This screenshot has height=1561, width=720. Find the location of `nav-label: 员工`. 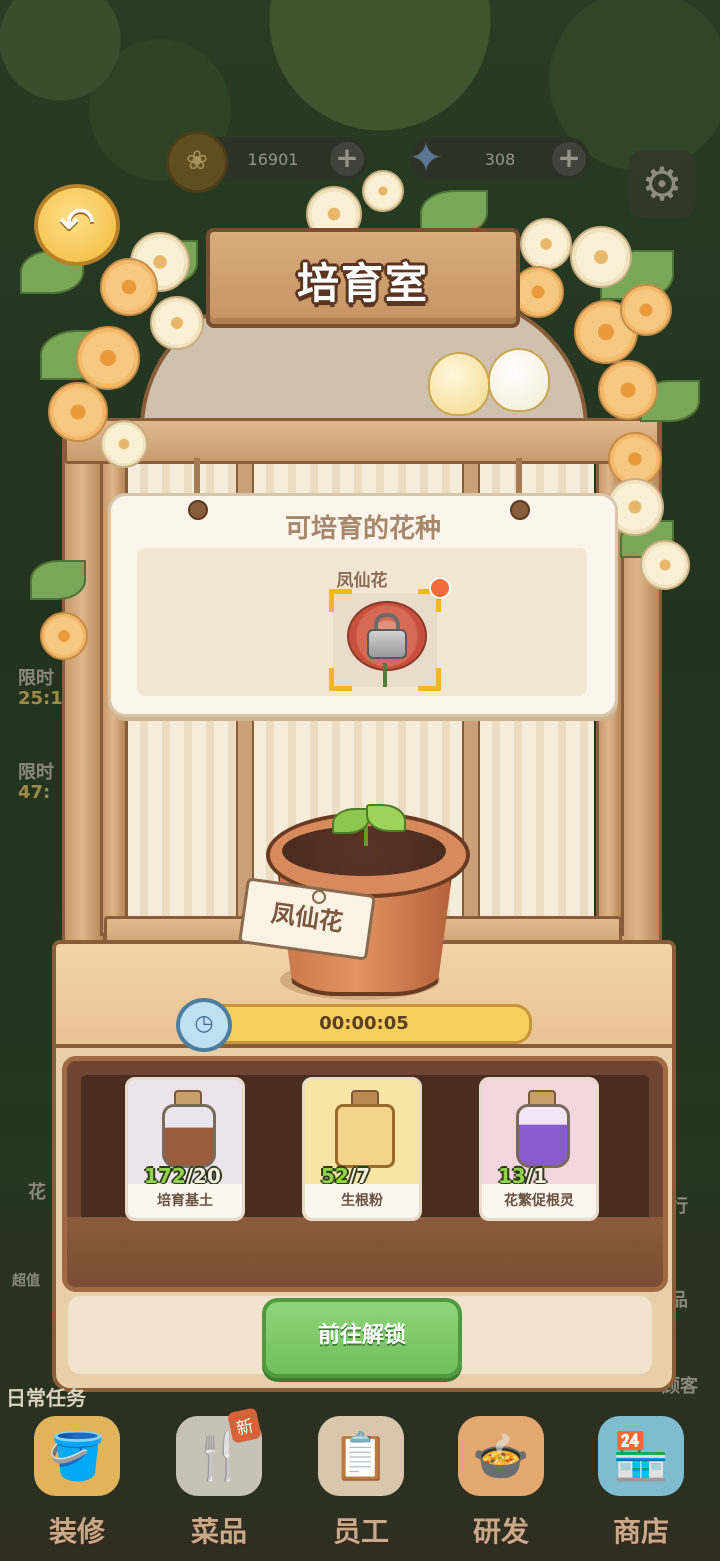

nav-label: 员工 is located at coordinates (360, 1531).